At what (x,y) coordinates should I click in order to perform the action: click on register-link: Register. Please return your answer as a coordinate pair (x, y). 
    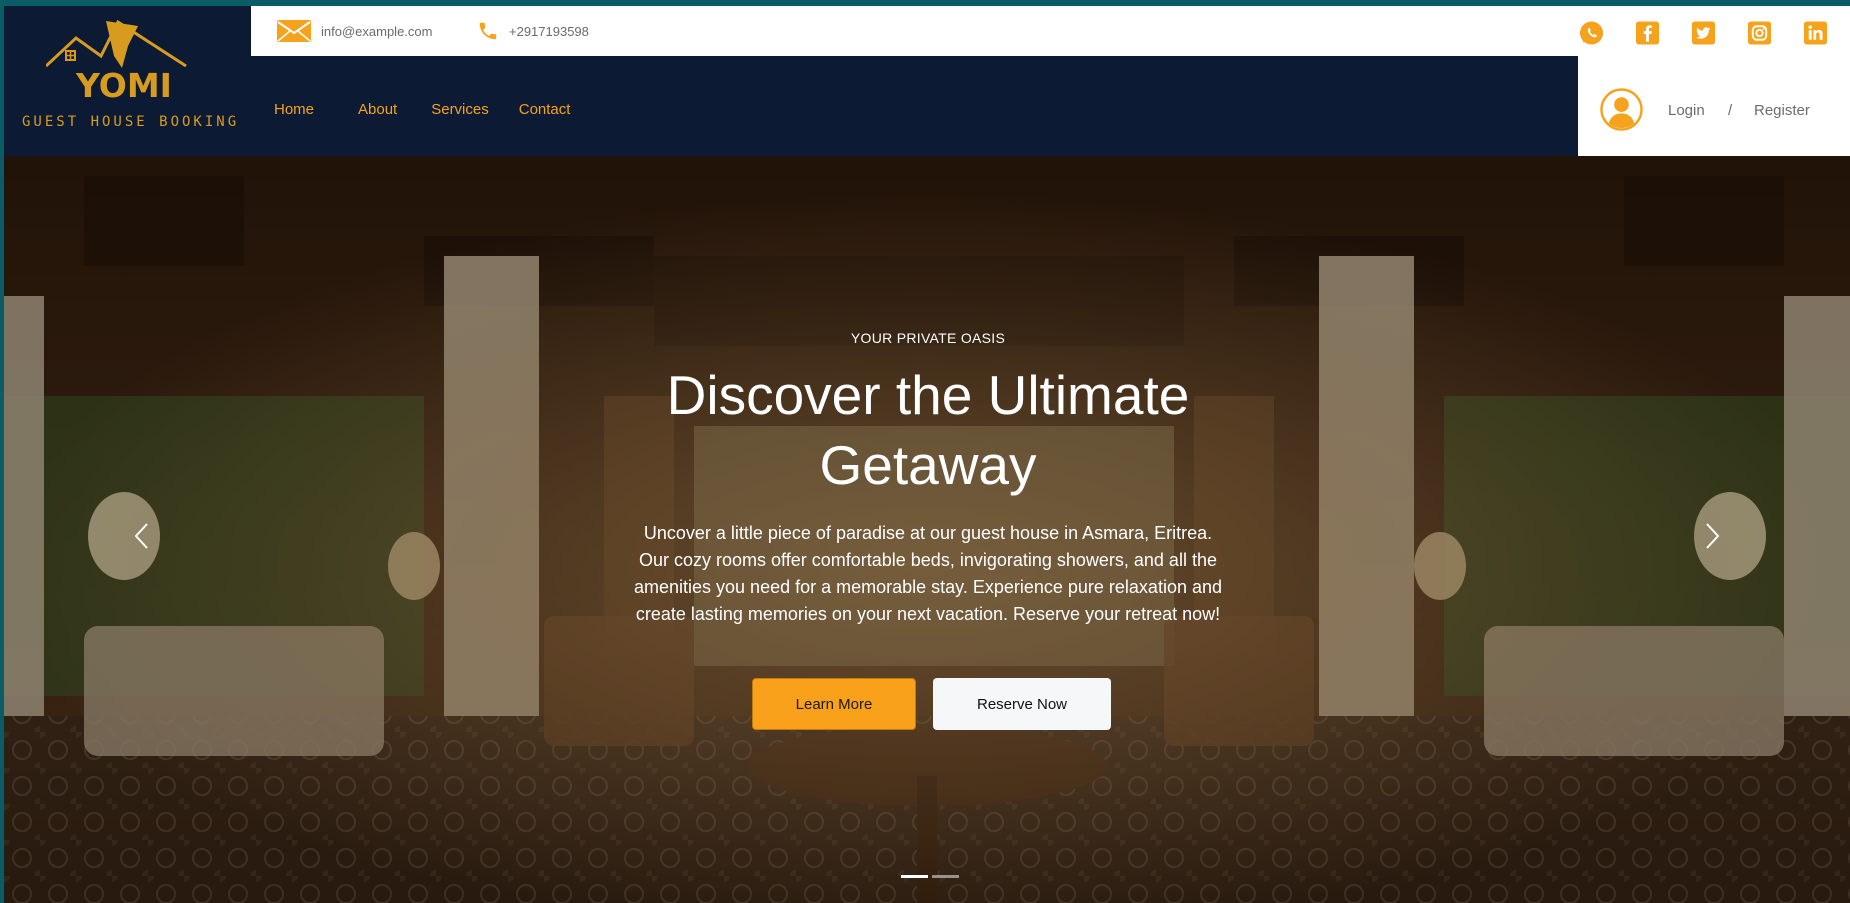
    Looking at the image, I should click on (1782, 110).